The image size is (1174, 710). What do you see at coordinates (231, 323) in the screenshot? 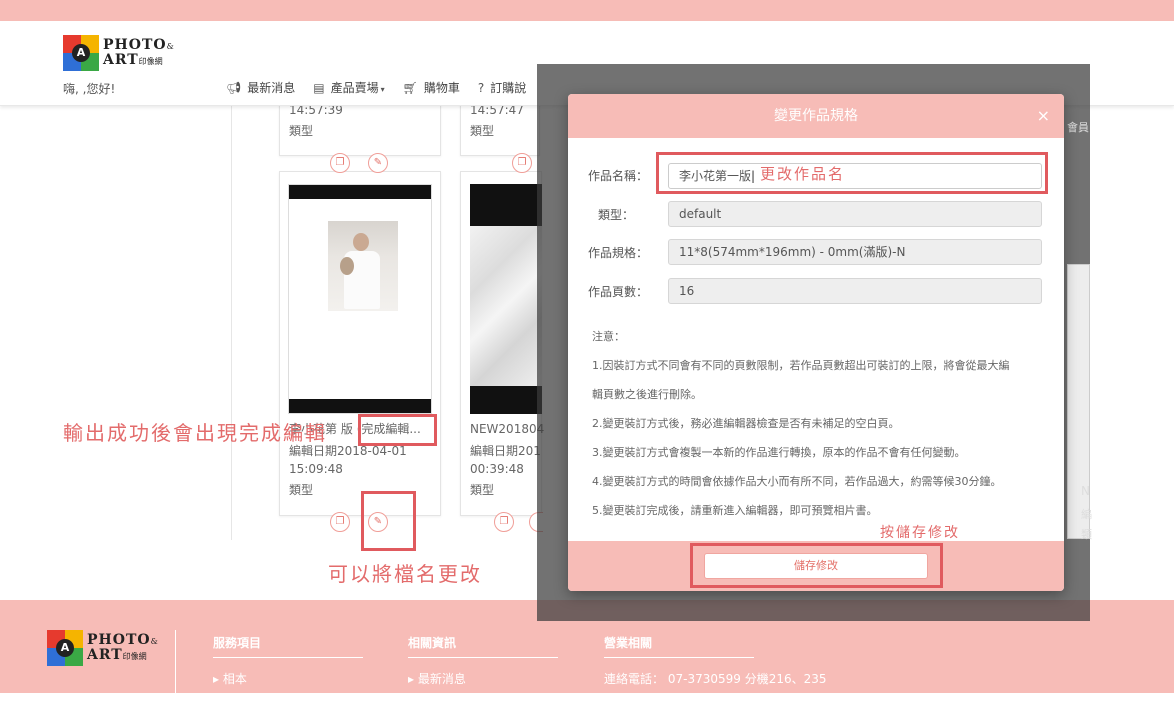
I see `sidebar-divider` at bounding box center [231, 323].